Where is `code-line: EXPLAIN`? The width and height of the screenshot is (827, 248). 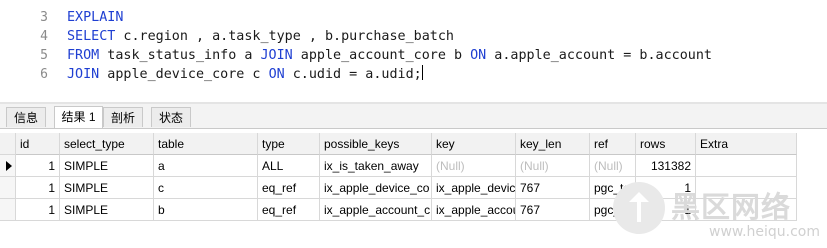 code-line: EXPLAIN is located at coordinates (95, 17).